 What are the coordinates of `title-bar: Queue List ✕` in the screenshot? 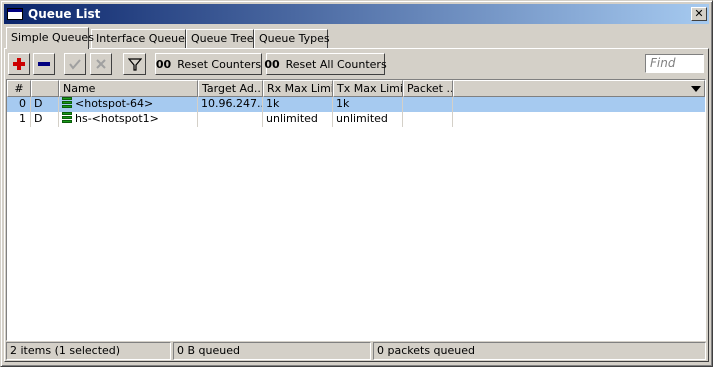 It's located at (356, 14).